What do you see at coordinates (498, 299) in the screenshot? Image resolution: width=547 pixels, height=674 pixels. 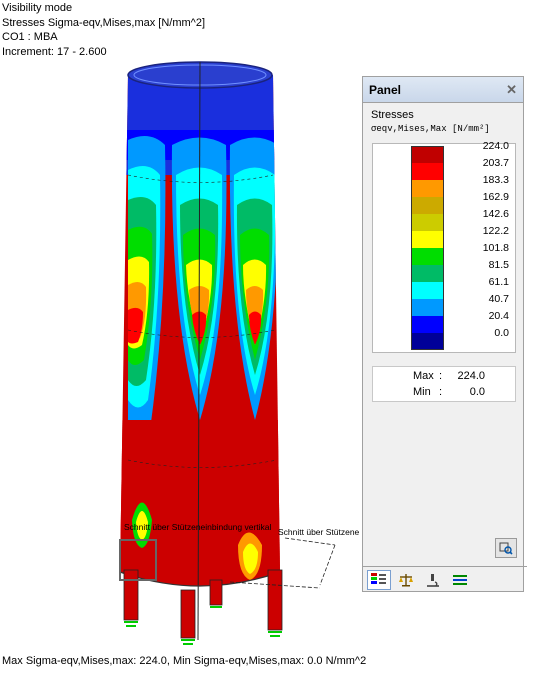 I see `legend-value: 40.7` at bounding box center [498, 299].